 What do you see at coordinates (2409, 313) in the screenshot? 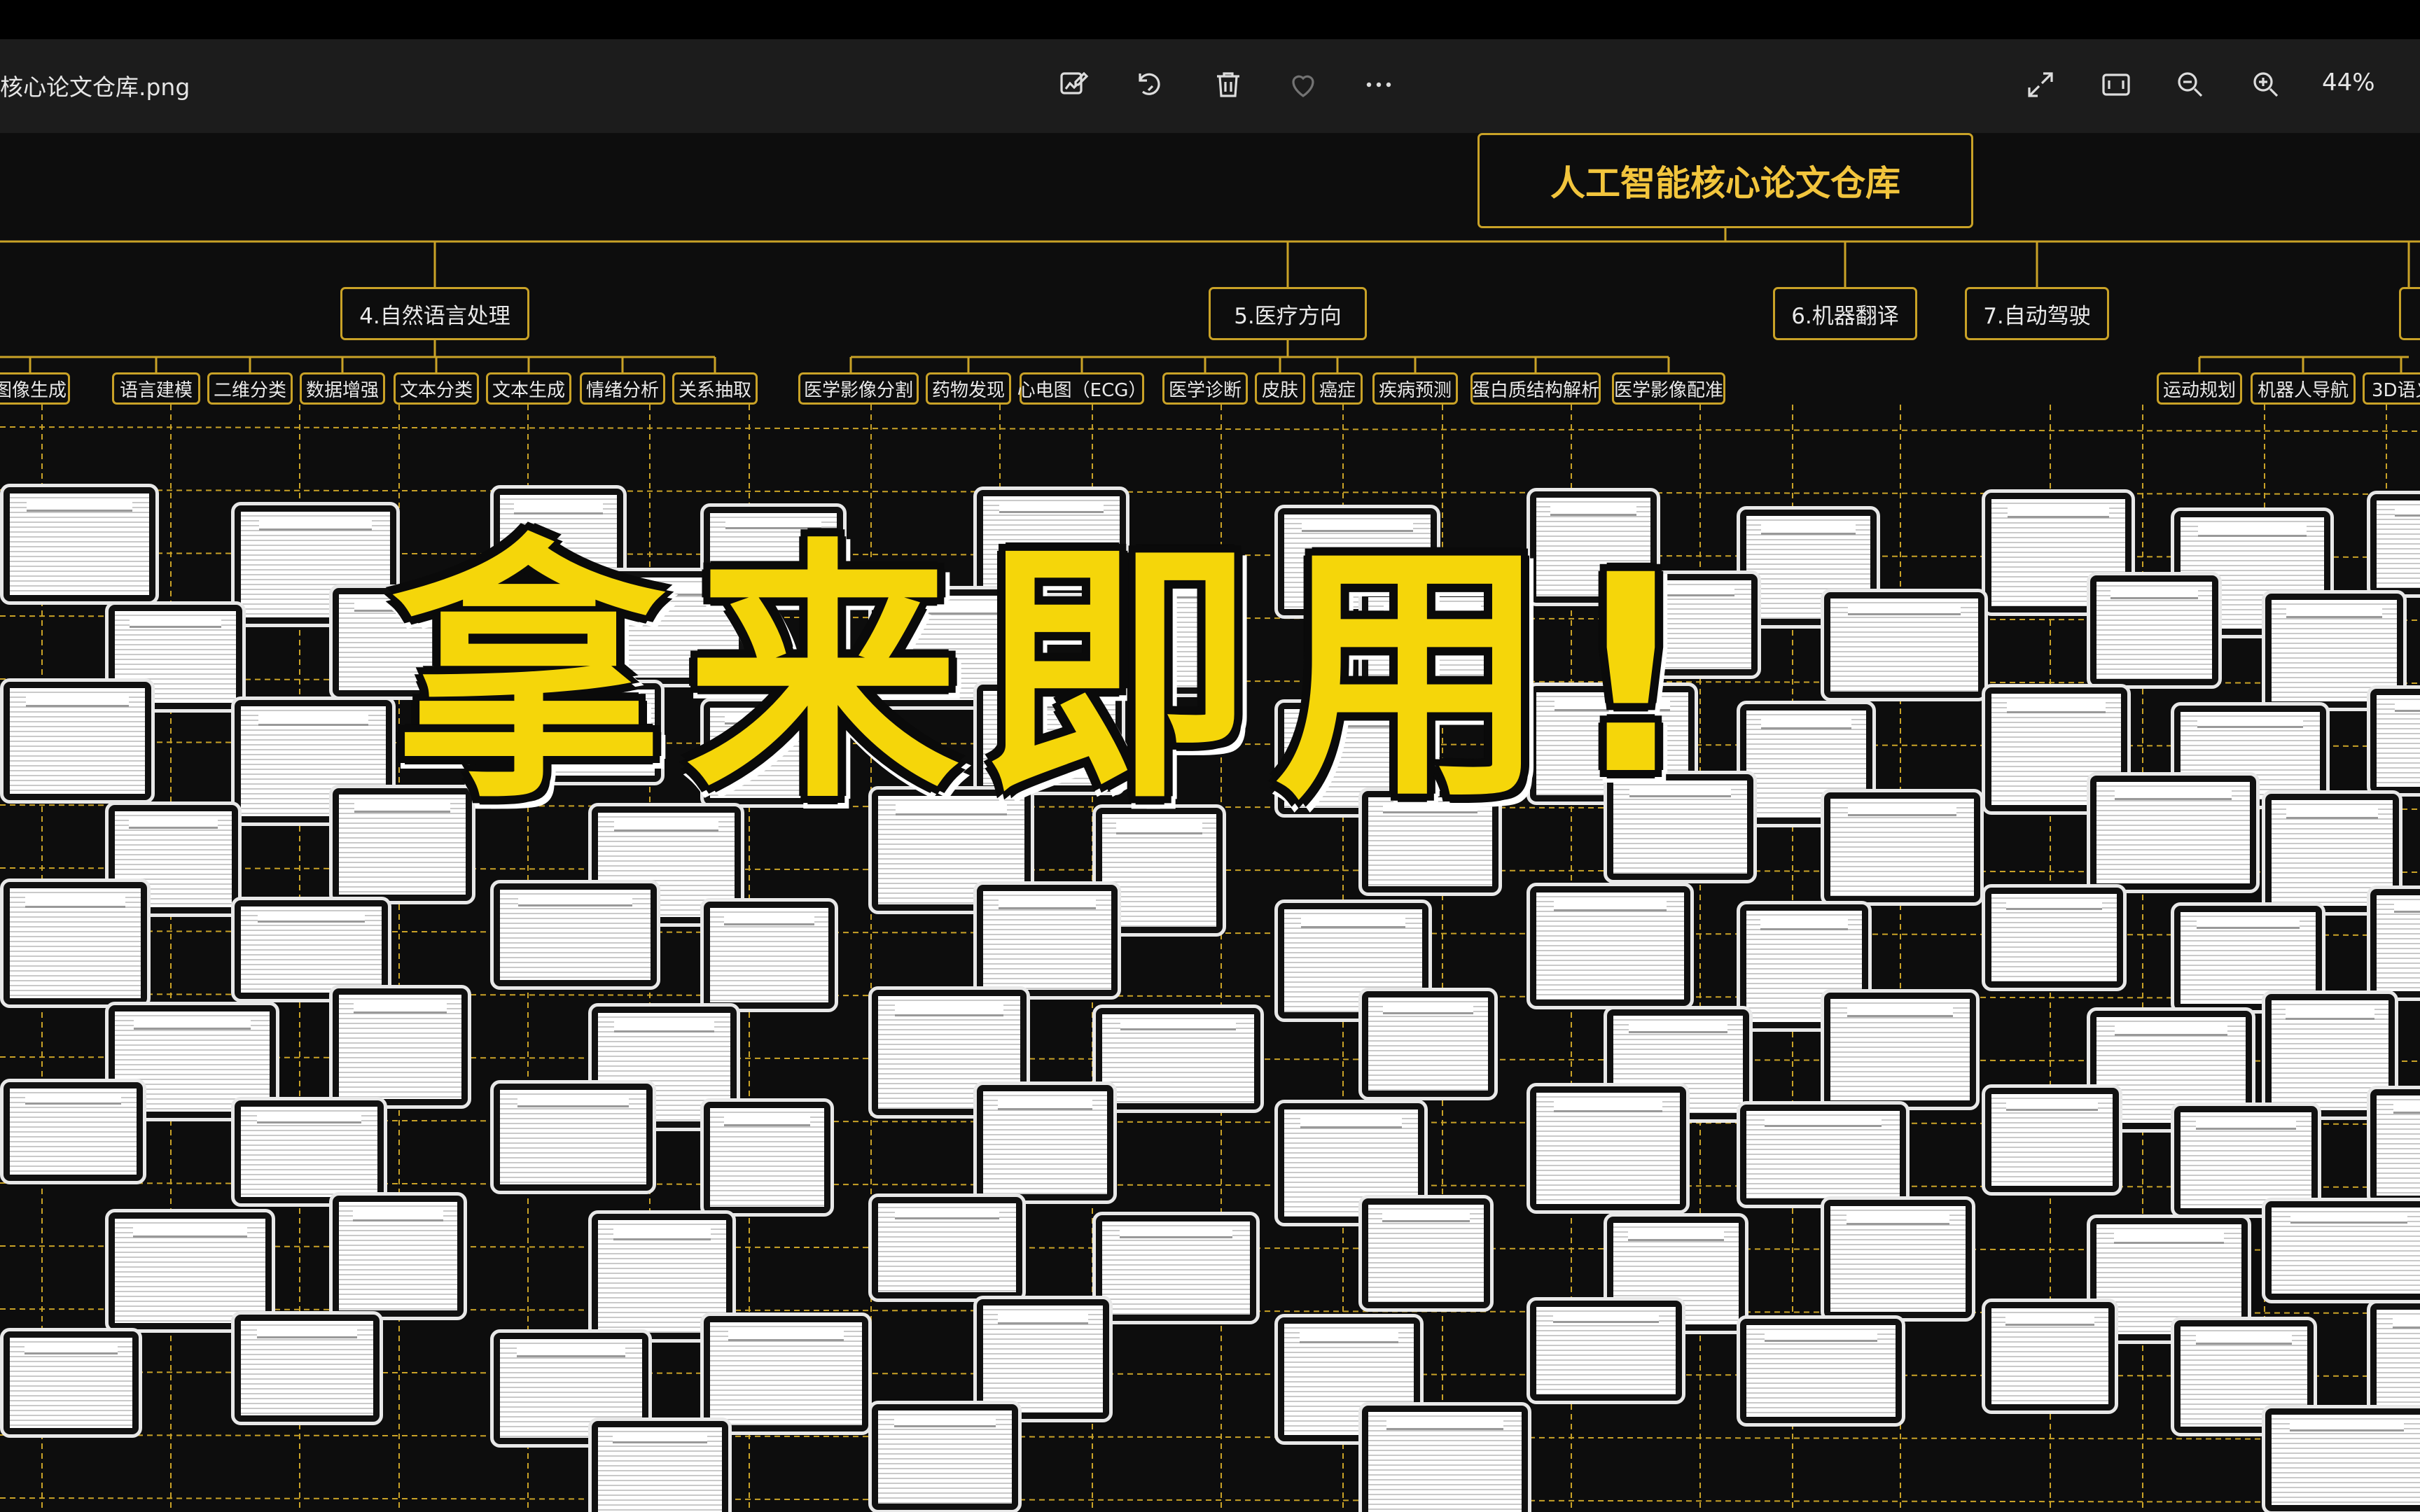
I see `category-partial` at bounding box center [2409, 313].